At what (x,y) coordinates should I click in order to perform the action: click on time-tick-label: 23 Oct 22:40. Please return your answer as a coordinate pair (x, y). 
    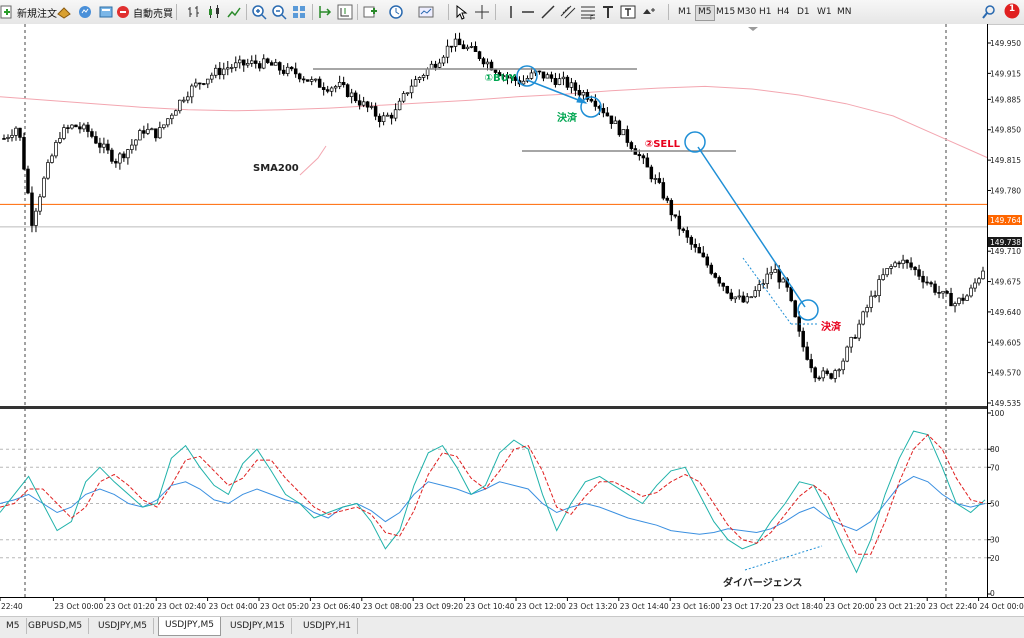
    Looking at the image, I should click on (952, 606).